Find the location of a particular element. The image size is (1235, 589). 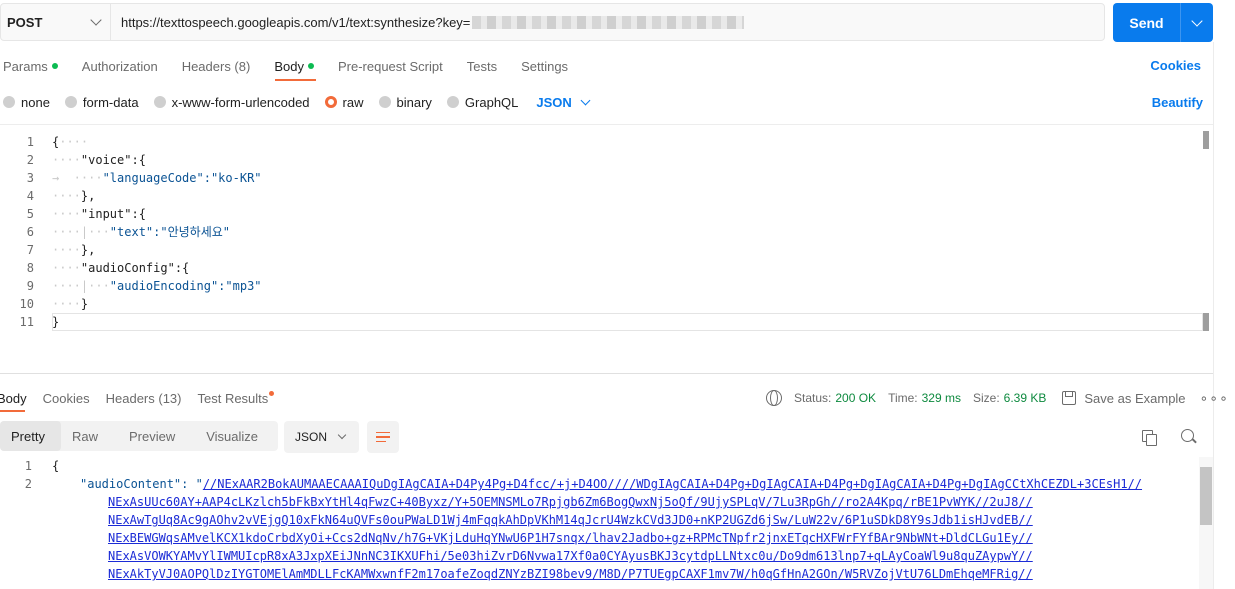

tab-label: Params is located at coordinates (25, 66).